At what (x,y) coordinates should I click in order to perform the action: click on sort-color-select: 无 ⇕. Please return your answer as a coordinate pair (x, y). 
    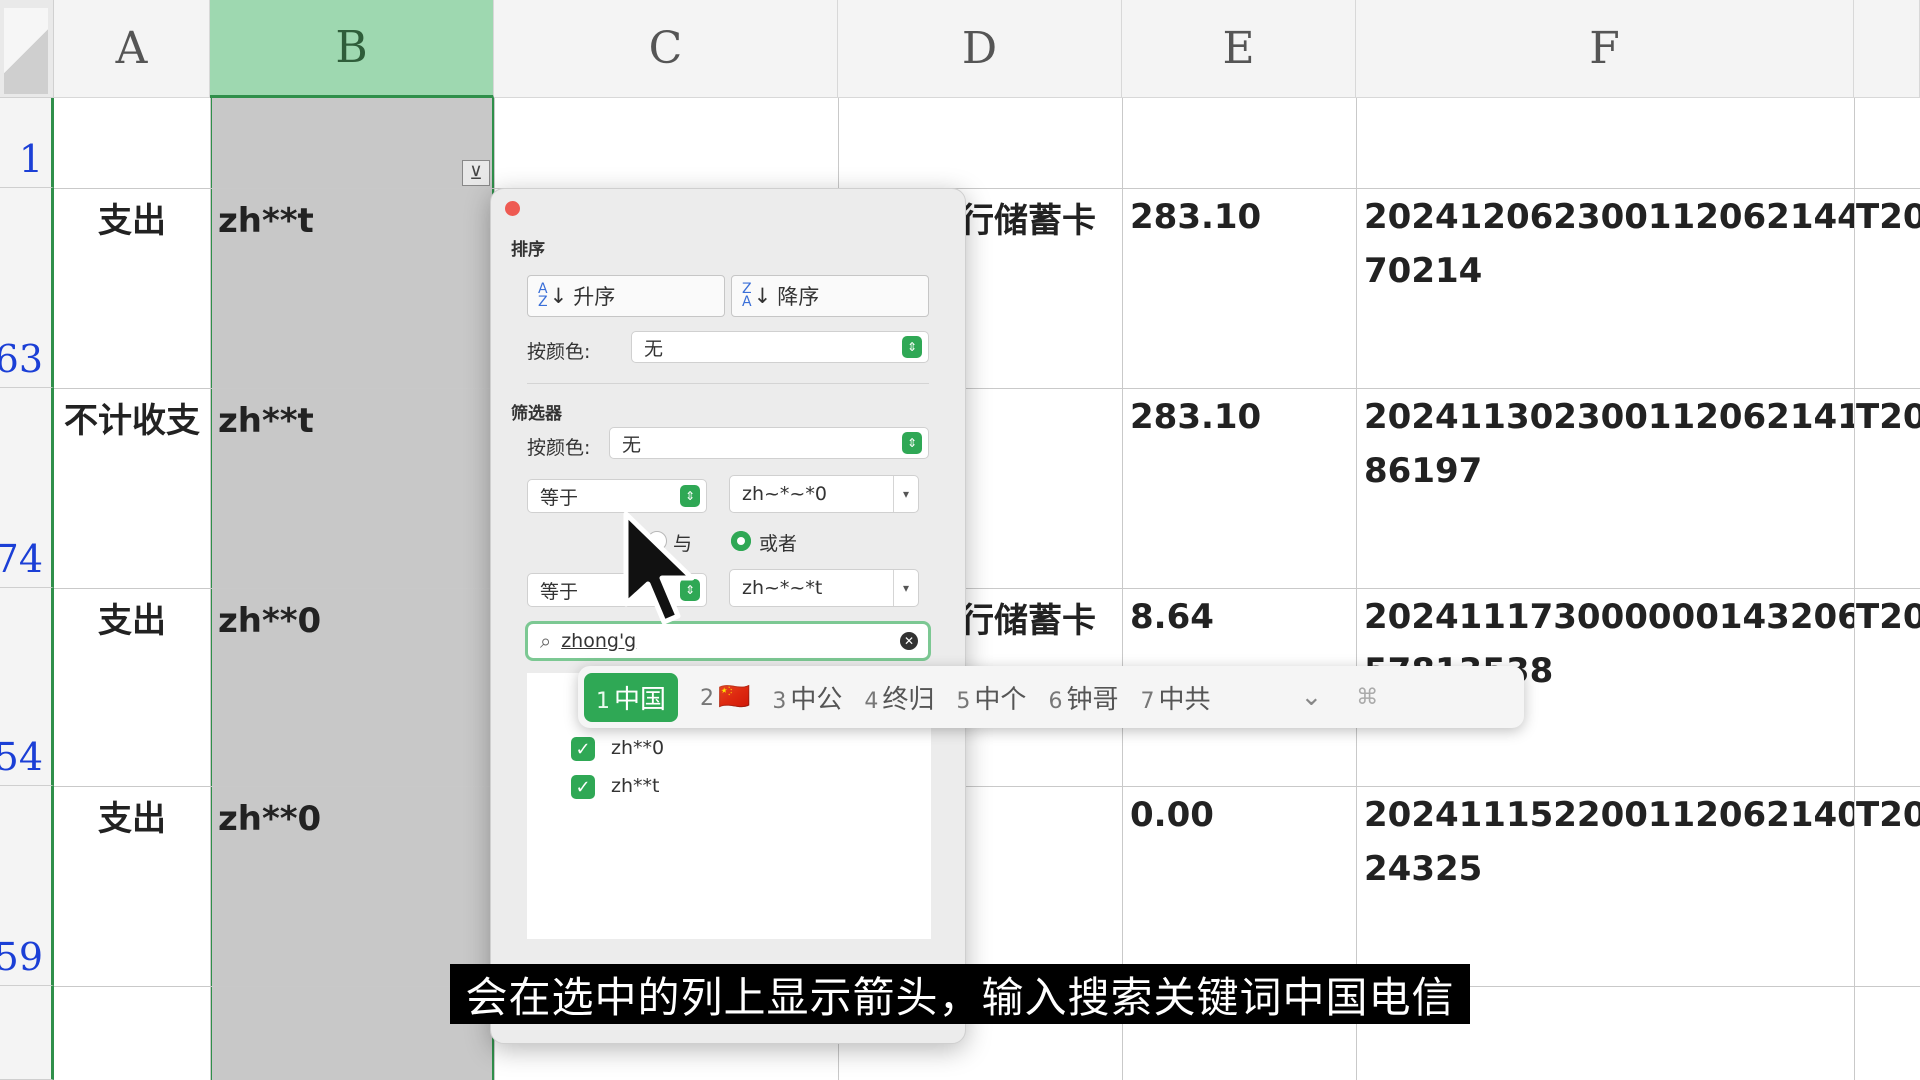
    Looking at the image, I should click on (780, 347).